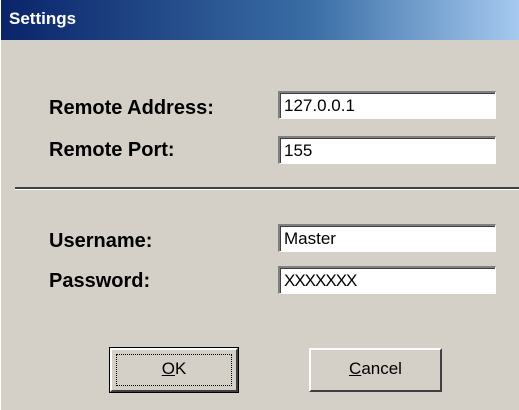 Image resolution: width=519 pixels, height=410 pixels. I want to click on cancel-button-label: Cancel, so click(375, 368).